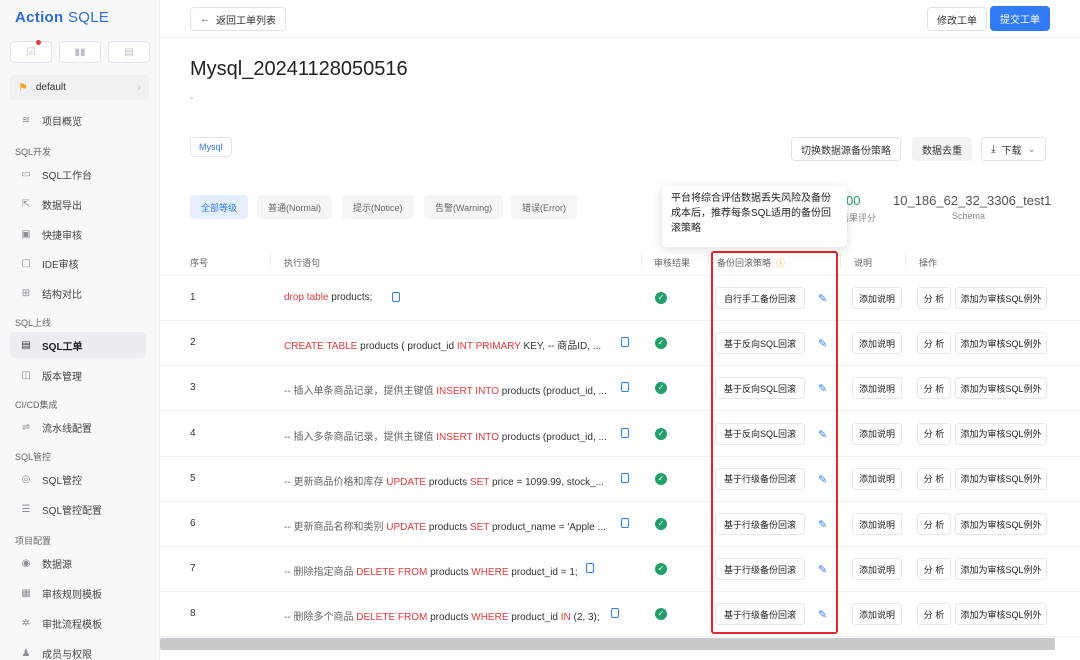 The width and height of the screenshot is (1080, 660). Describe the element at coordinates (78, 427) in the screenshot. I see `nav-pipeline: ⇌ 流水线配置` at that location.